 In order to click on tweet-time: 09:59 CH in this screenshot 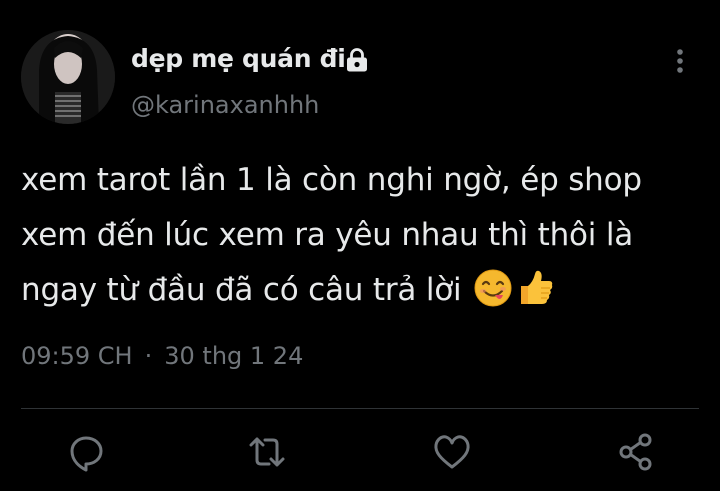, I will do `click(77, 356)`.